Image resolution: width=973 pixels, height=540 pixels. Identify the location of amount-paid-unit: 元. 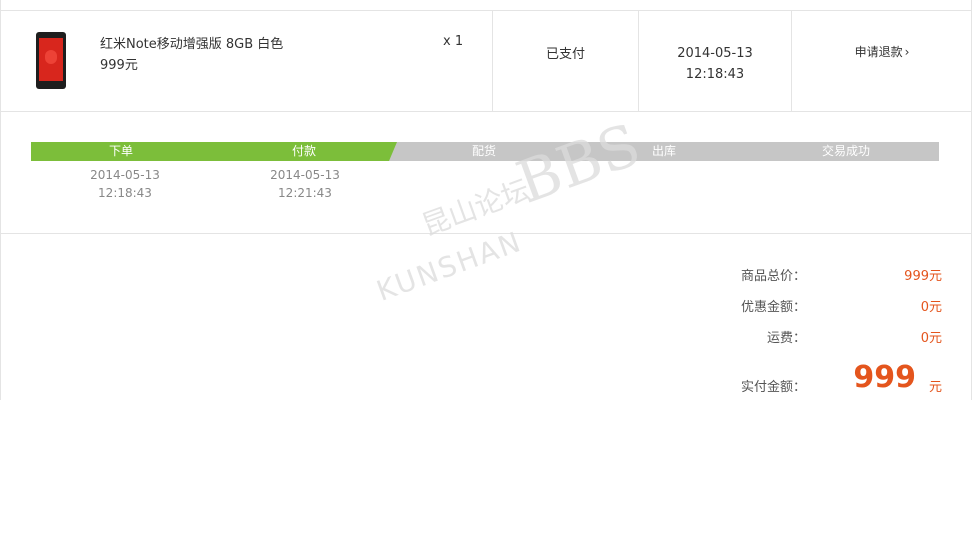
(935, 387).